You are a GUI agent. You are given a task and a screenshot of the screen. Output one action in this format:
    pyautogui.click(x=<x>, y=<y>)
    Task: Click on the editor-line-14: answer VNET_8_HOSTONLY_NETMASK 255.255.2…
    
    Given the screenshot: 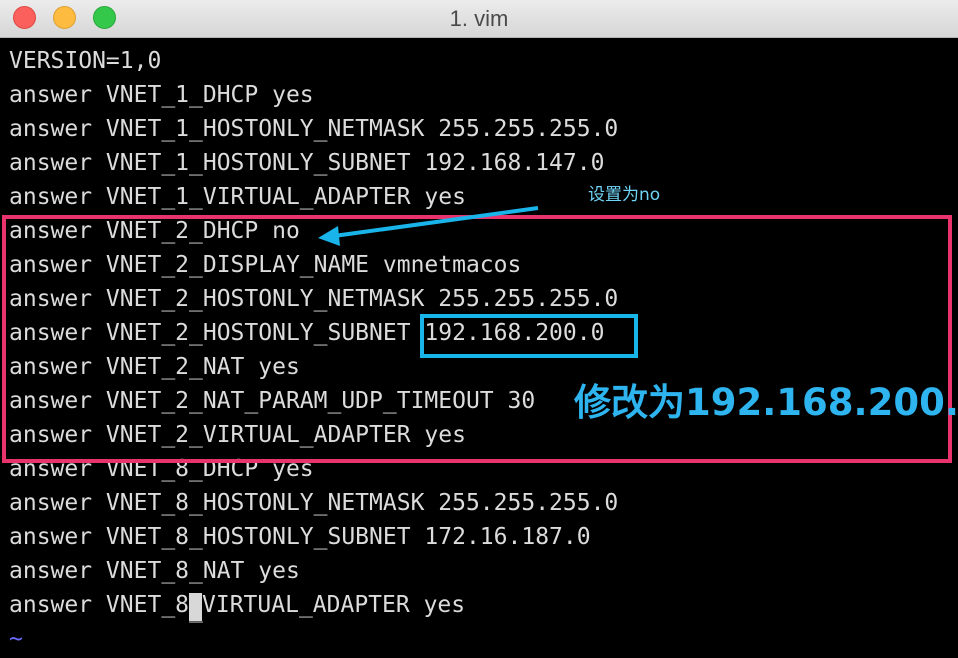 What is the action you would take?
    pyautogui.click(x=314, y=503)
    